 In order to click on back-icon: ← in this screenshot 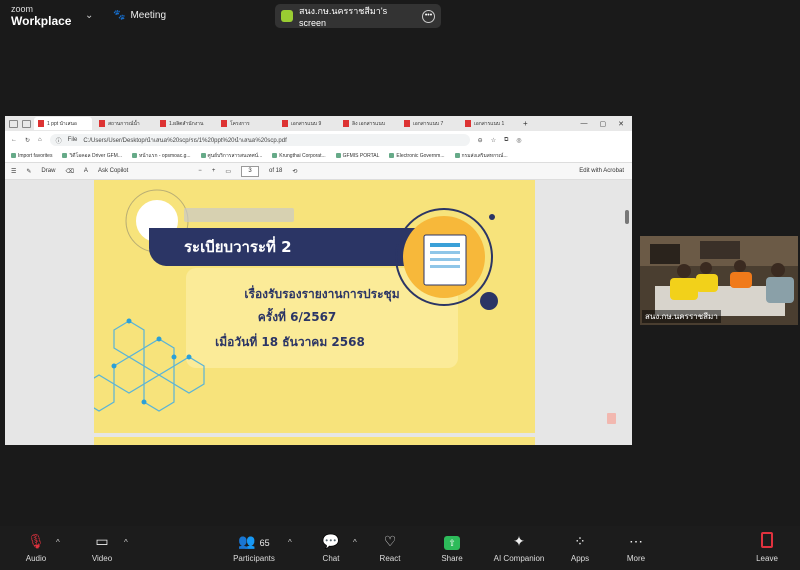, I will do `click(14, 140)`.